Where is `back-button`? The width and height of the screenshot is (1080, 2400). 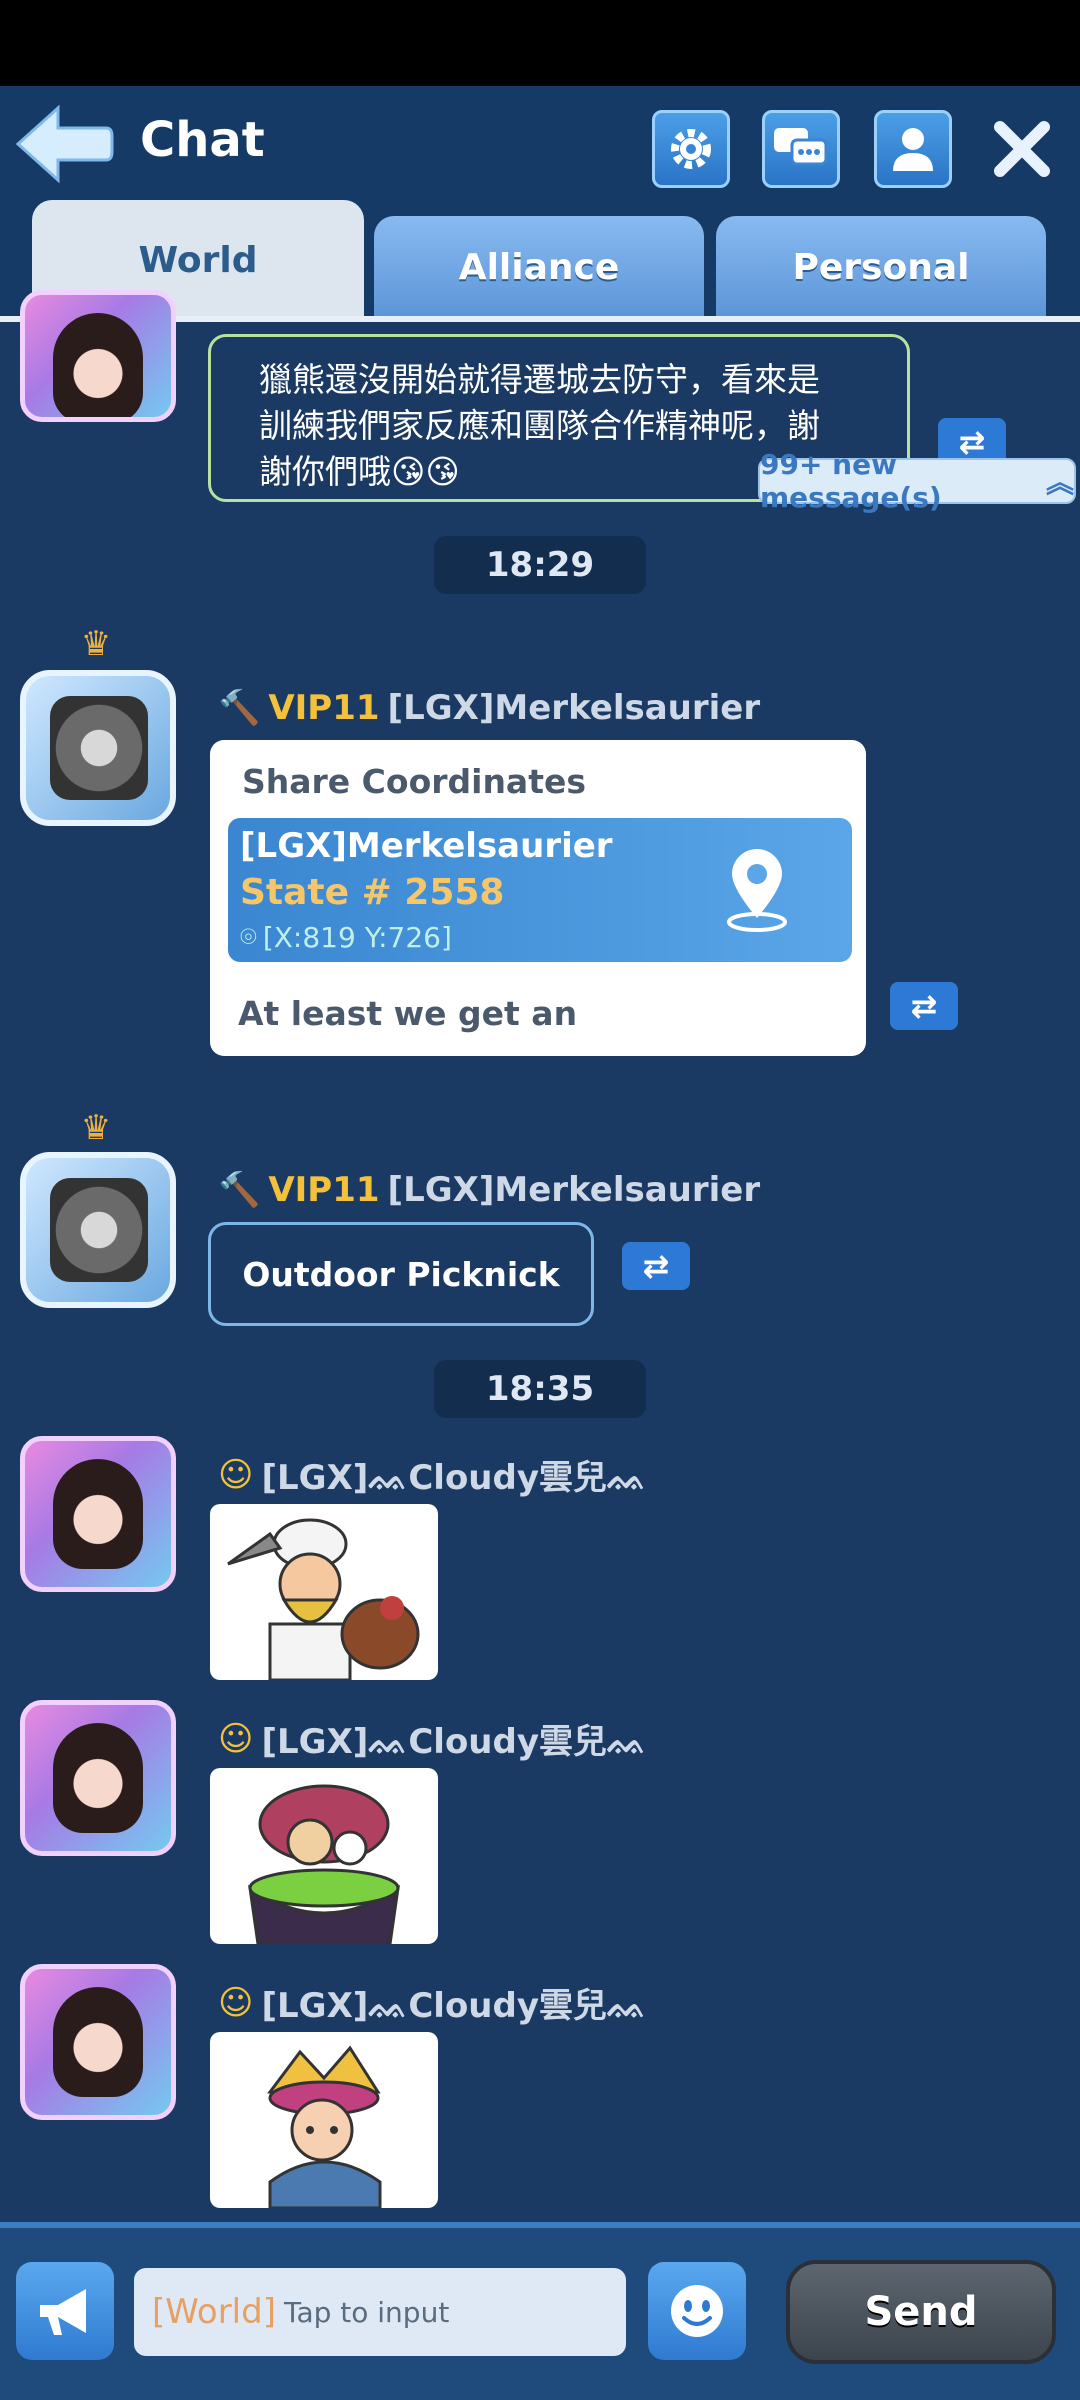
back-button is located at coordinates (64, 144).